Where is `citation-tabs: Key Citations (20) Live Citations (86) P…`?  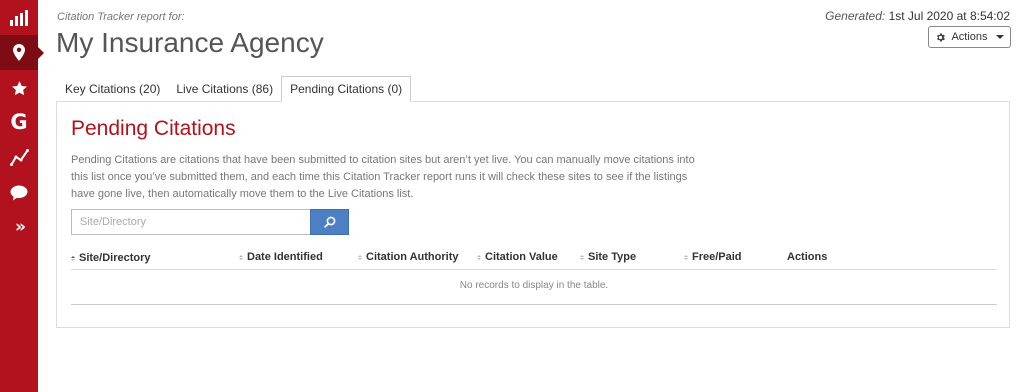 citation-tabs: Key Citations (20) Live Citations (86) P… is located at coordinates (234, 89).